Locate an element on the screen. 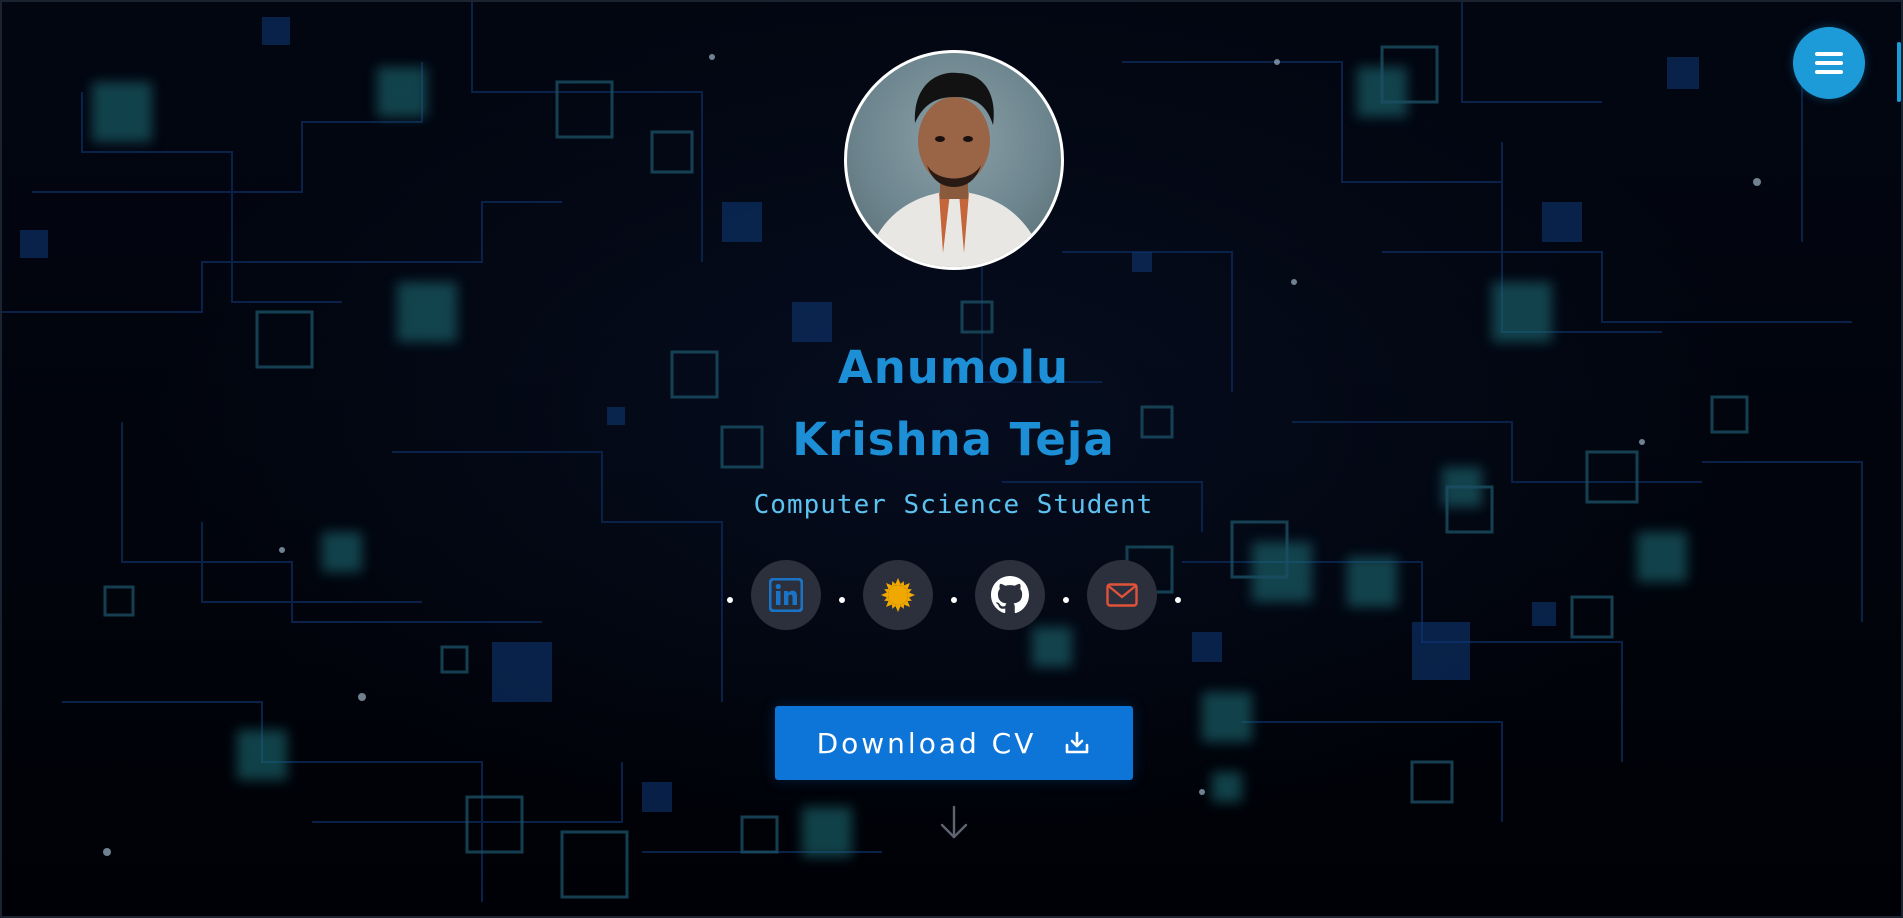 The width and height of the screenshot is (1903, 918). linkedin-icon is located at coordinates (785, 595).